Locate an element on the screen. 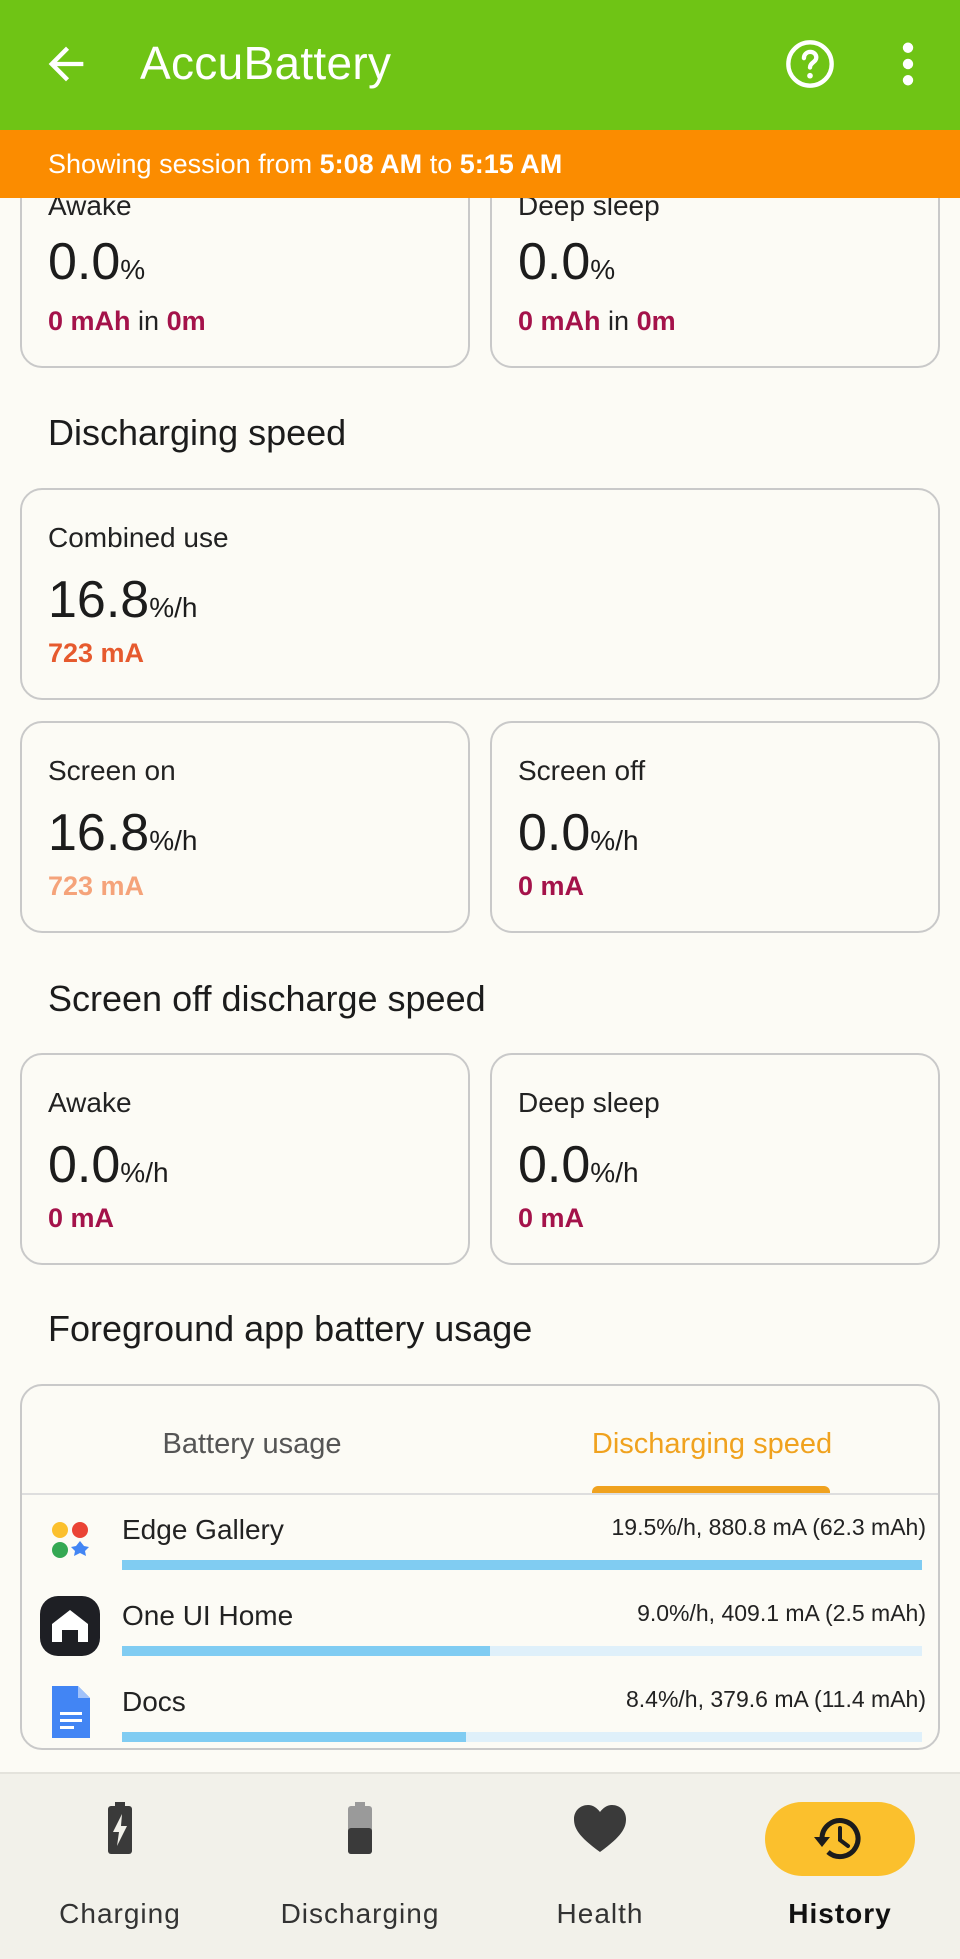 The height and width of the screenshot is (1959, 960). screen-off-awake-card: Awake 0.0%/h 0 mA is located at coordinates (245, 1159).